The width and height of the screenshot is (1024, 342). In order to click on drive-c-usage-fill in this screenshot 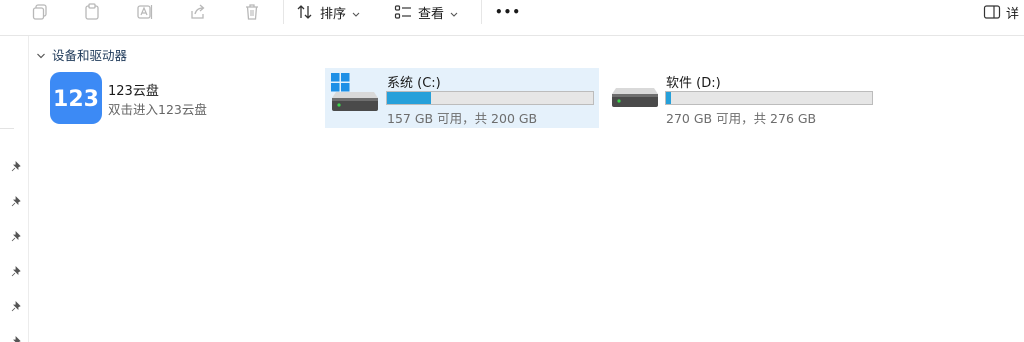, I will do `click(409, 98)`.